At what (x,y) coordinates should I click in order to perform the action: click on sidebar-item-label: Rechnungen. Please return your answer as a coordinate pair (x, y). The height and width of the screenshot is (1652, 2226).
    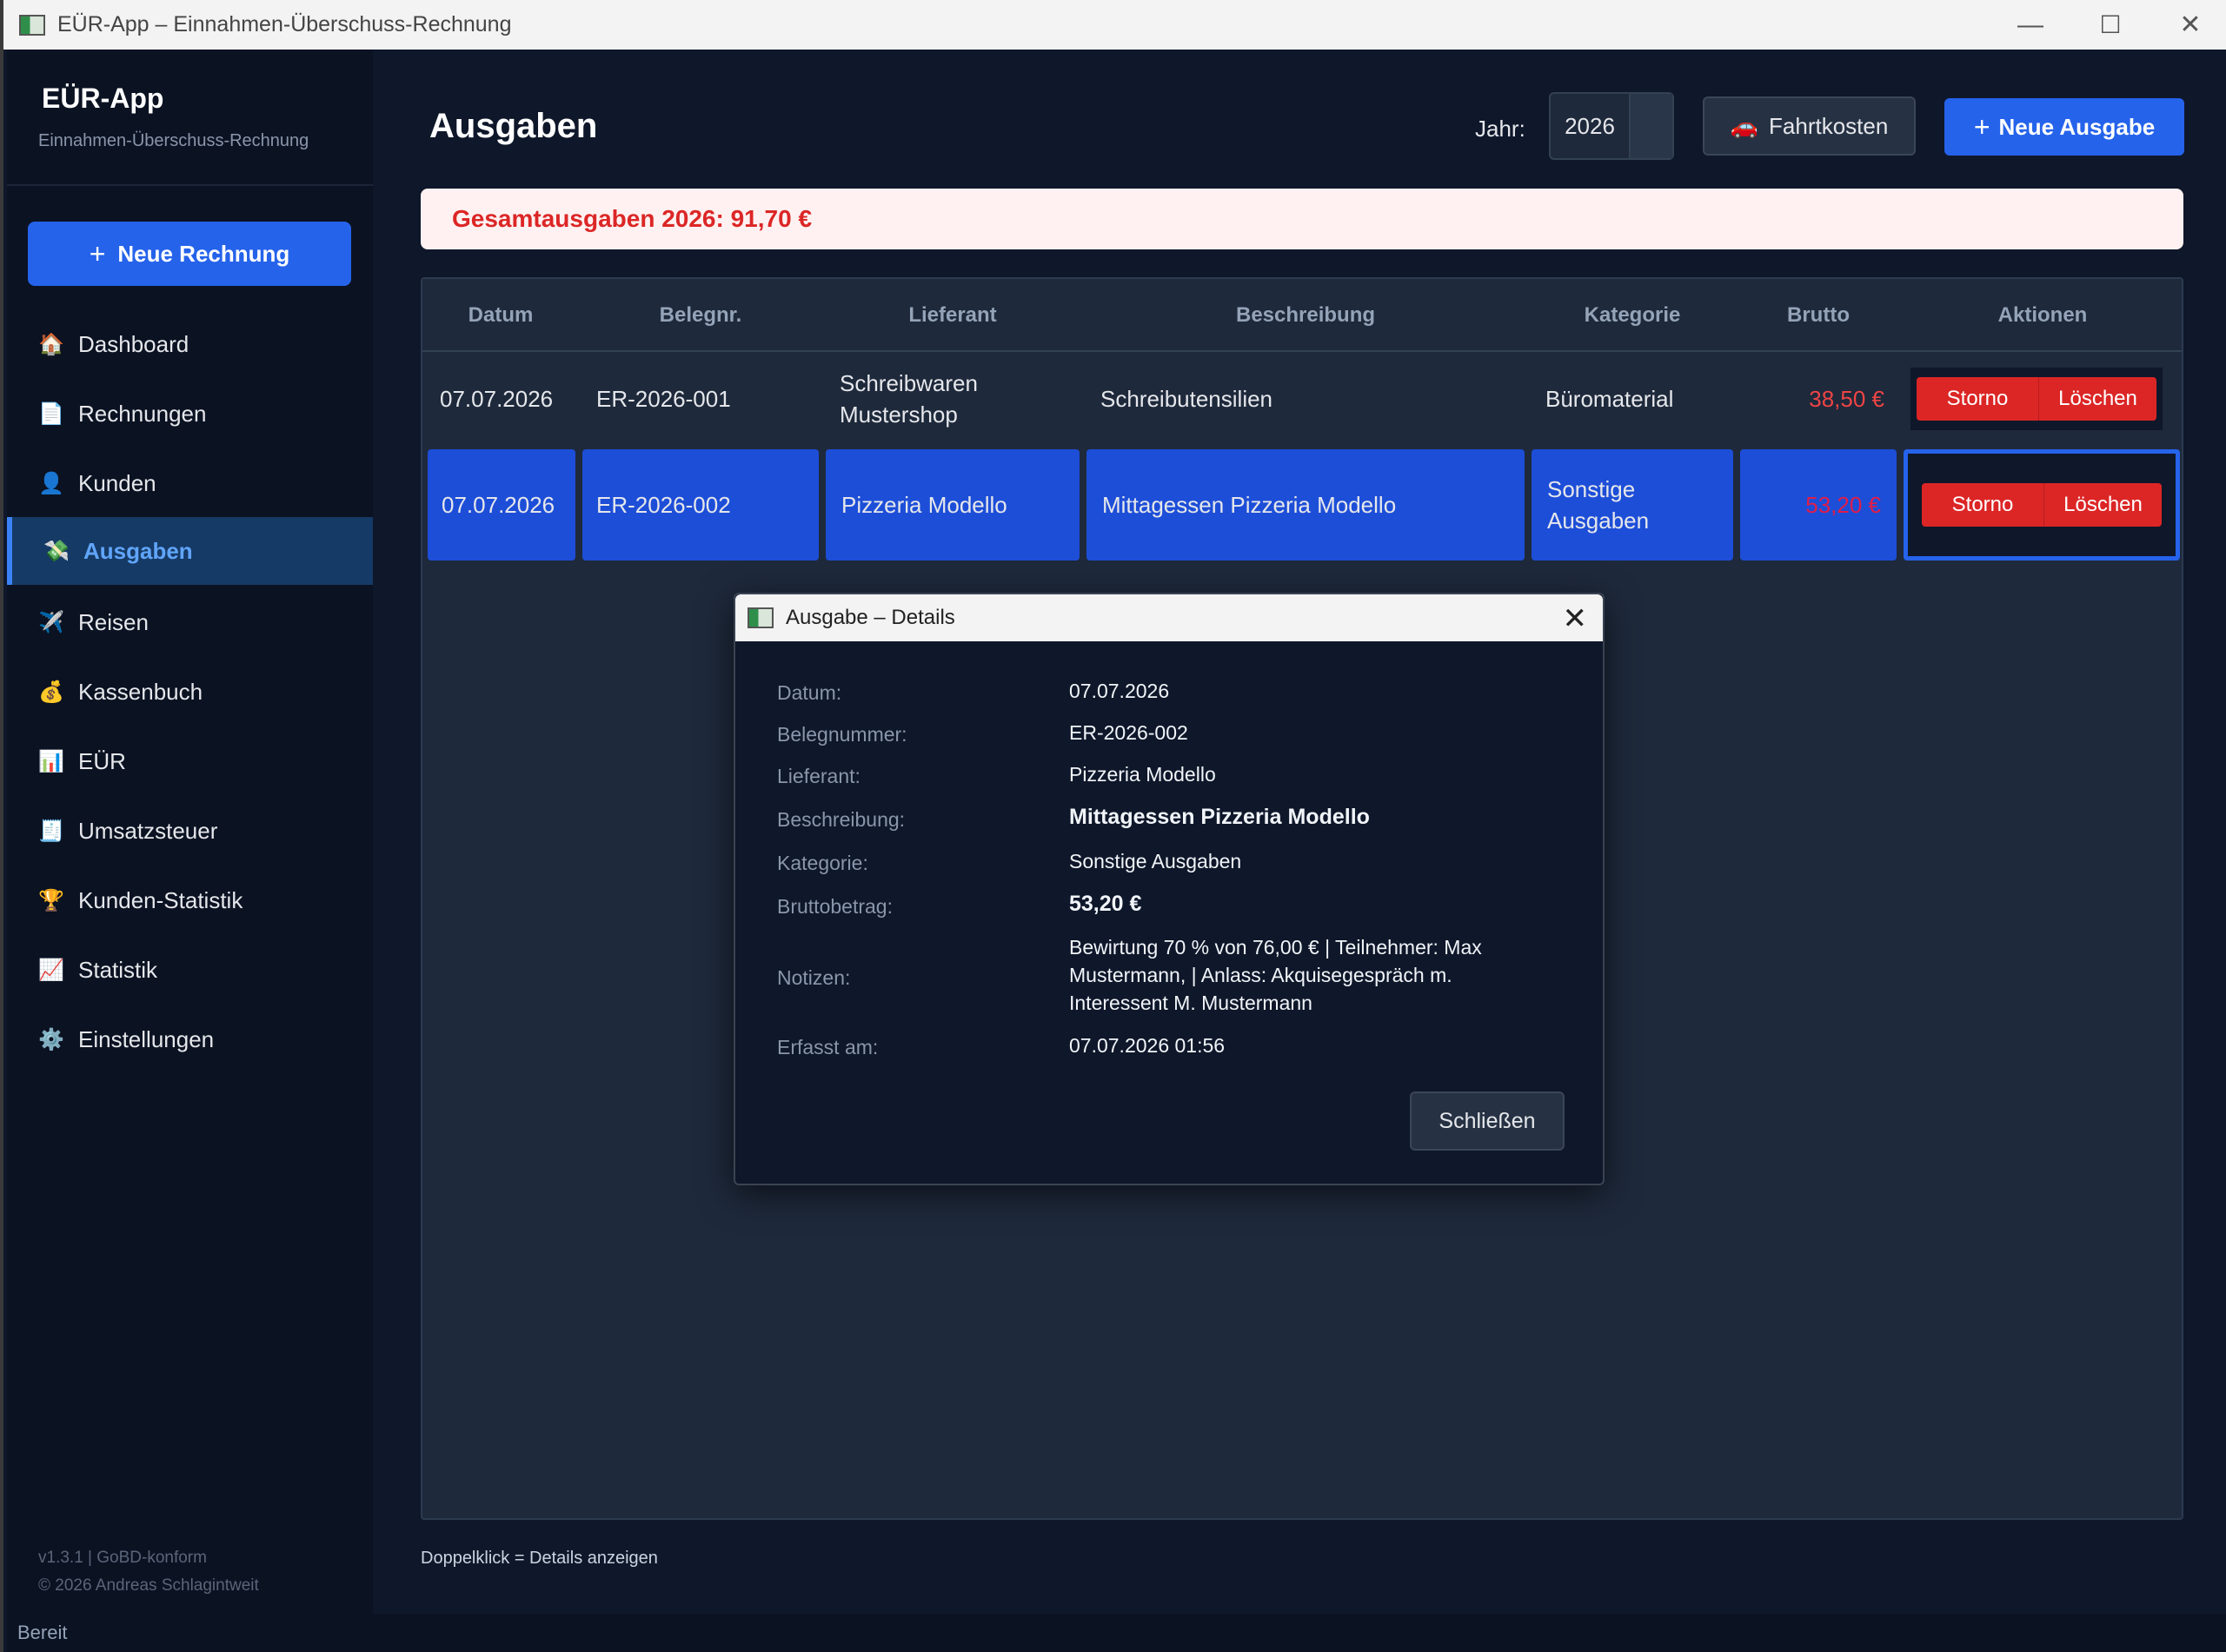
    Looking at the image, I should click on (142, 413).